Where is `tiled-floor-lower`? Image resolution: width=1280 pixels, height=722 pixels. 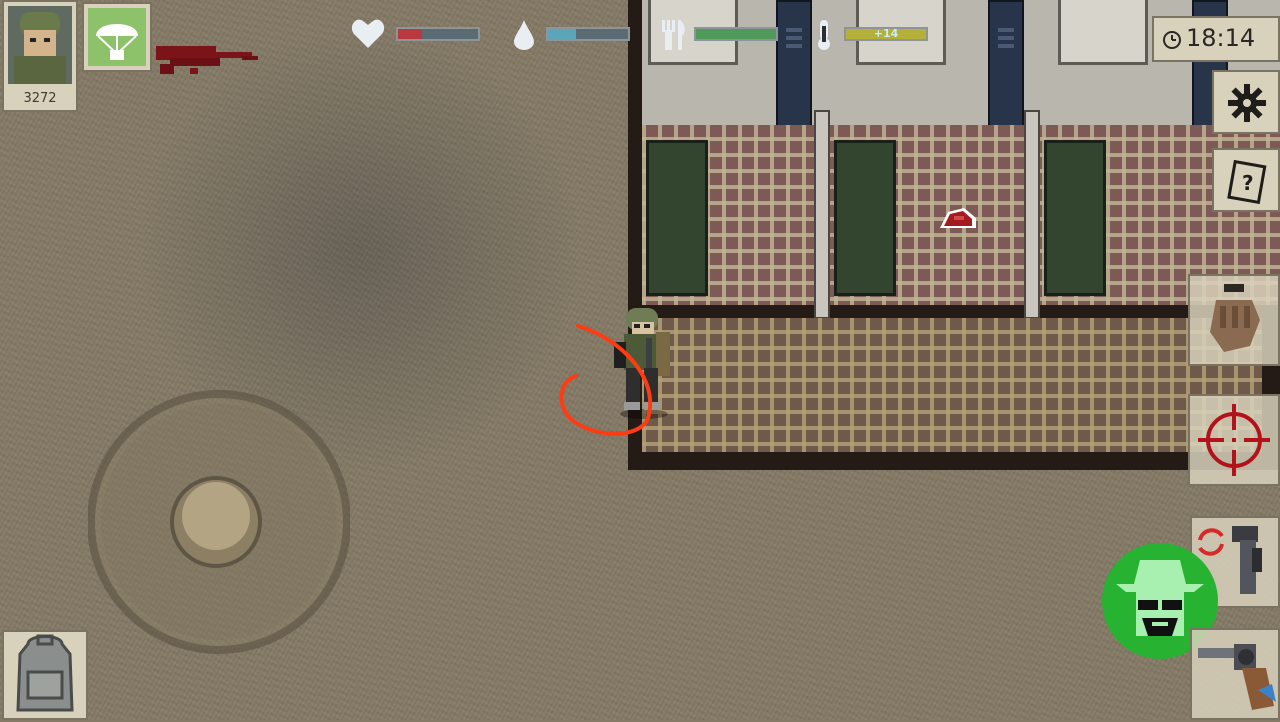
tiled-floor-lower is located at coordinates (952, 385).